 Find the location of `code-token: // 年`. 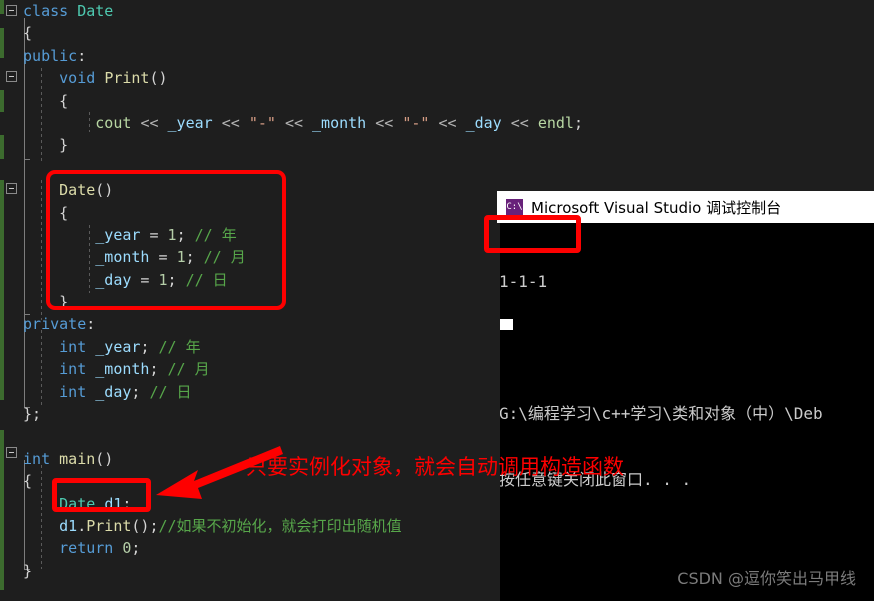

code-token: // 年 is located at coordinates (179, 346).